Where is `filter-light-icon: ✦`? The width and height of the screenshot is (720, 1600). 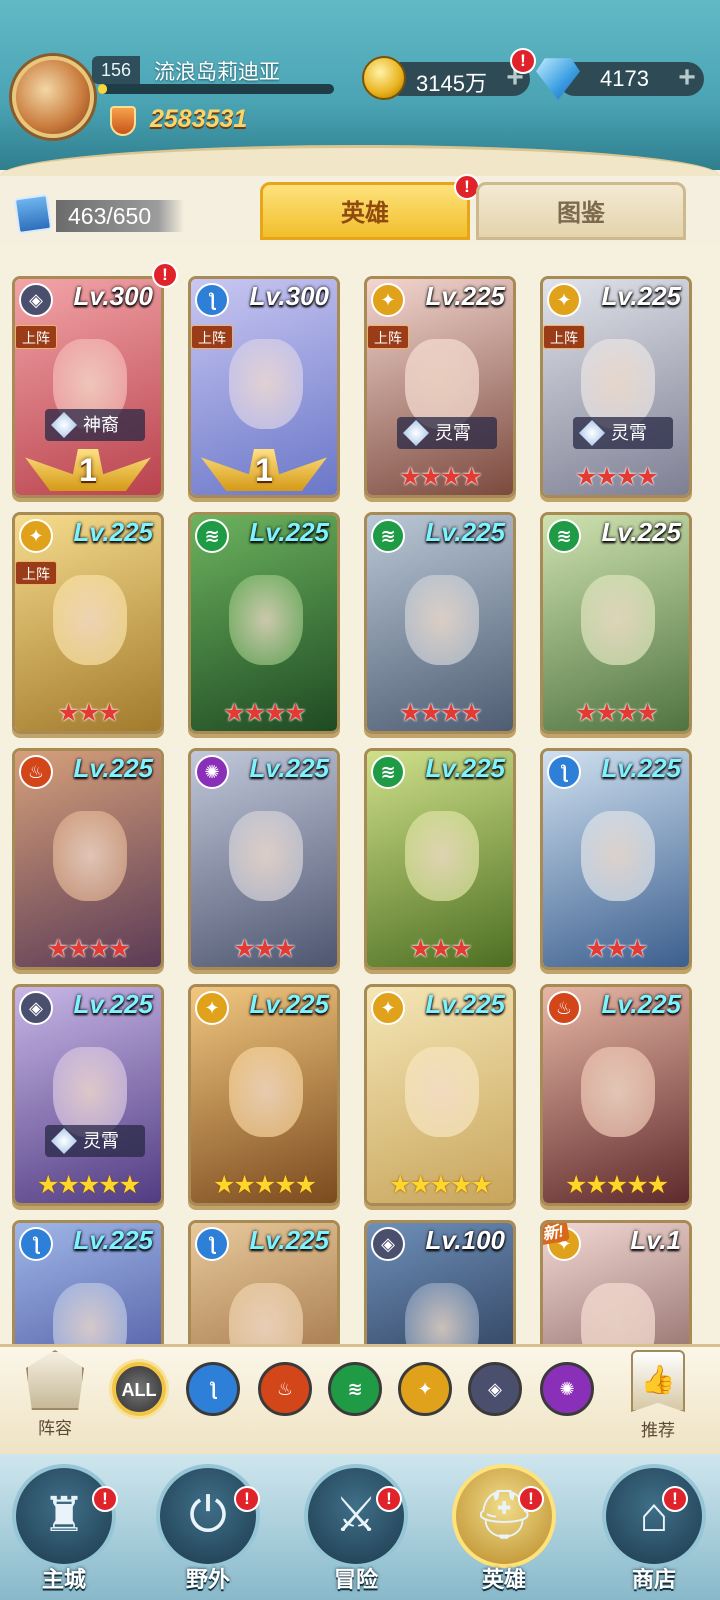 filter-light-icon: ✦ is located at coordinates (425, 1389).